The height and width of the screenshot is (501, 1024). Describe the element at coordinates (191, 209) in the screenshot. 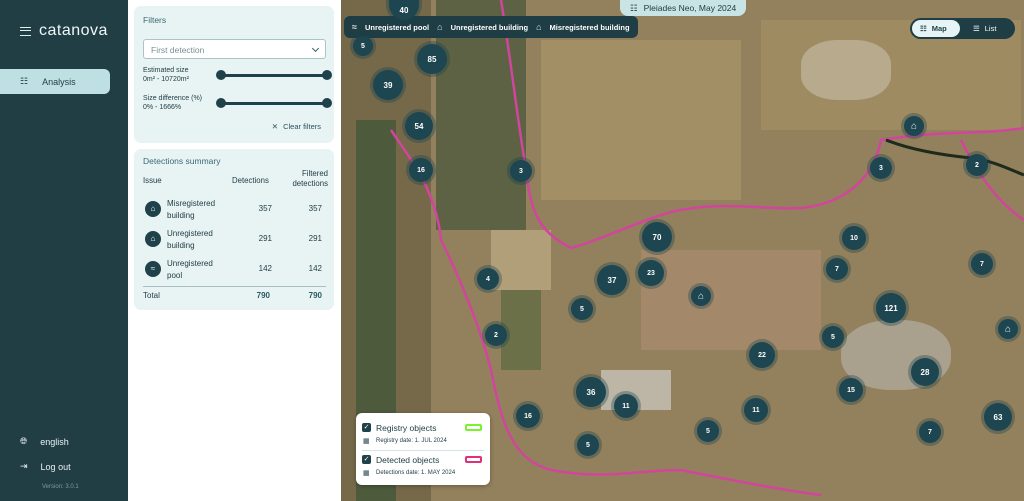

I see `row-issue: Misregistered building` at that location.